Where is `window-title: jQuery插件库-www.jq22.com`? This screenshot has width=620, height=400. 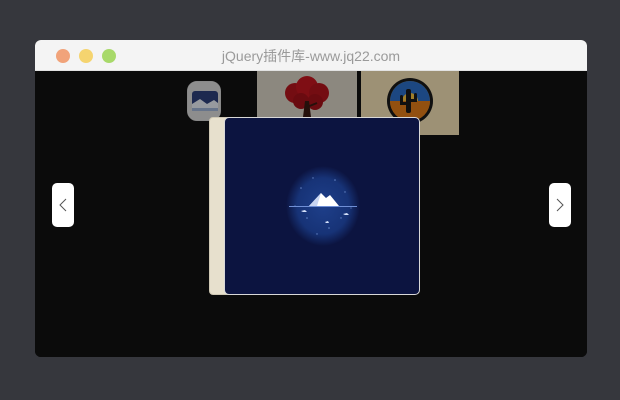
window-title: jQuery插件库-www.jq22.com is located at coordinates (311, 56).